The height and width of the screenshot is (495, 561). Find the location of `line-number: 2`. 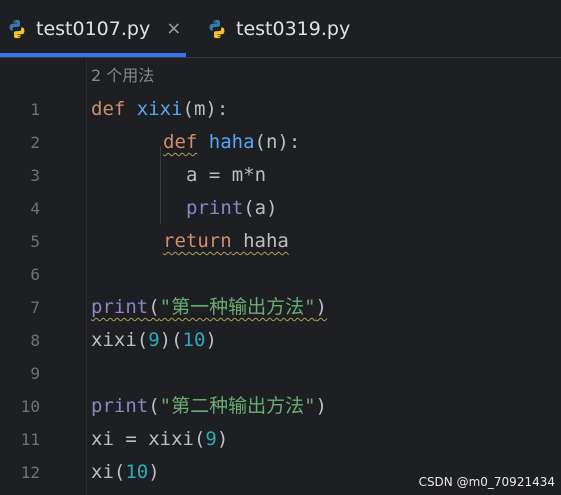

line-number: 2 is located at coordinates (35, 142).